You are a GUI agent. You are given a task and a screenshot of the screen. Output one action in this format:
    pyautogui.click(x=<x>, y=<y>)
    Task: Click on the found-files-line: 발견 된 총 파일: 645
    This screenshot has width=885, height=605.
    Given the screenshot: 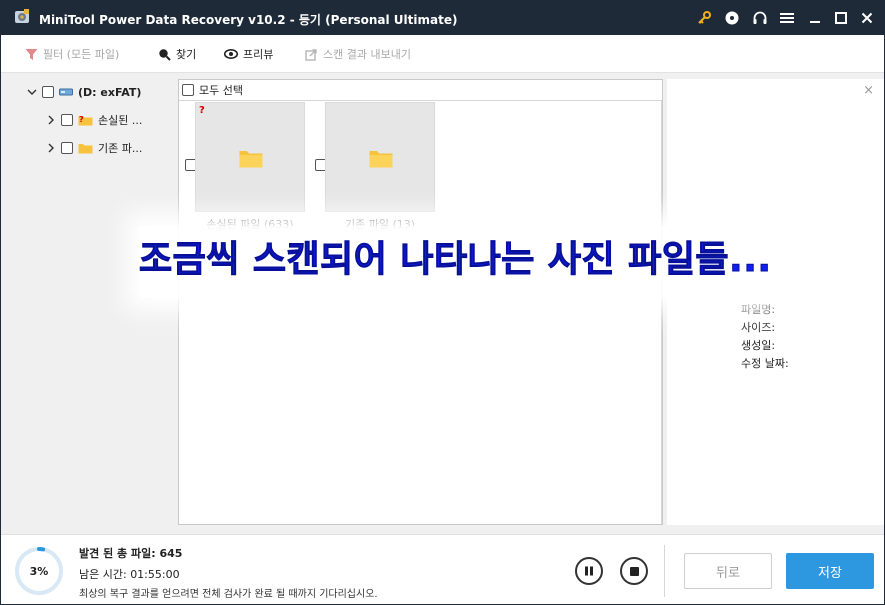 What is the action you would take?
    pyautogui.click(x=130, y=553)
    